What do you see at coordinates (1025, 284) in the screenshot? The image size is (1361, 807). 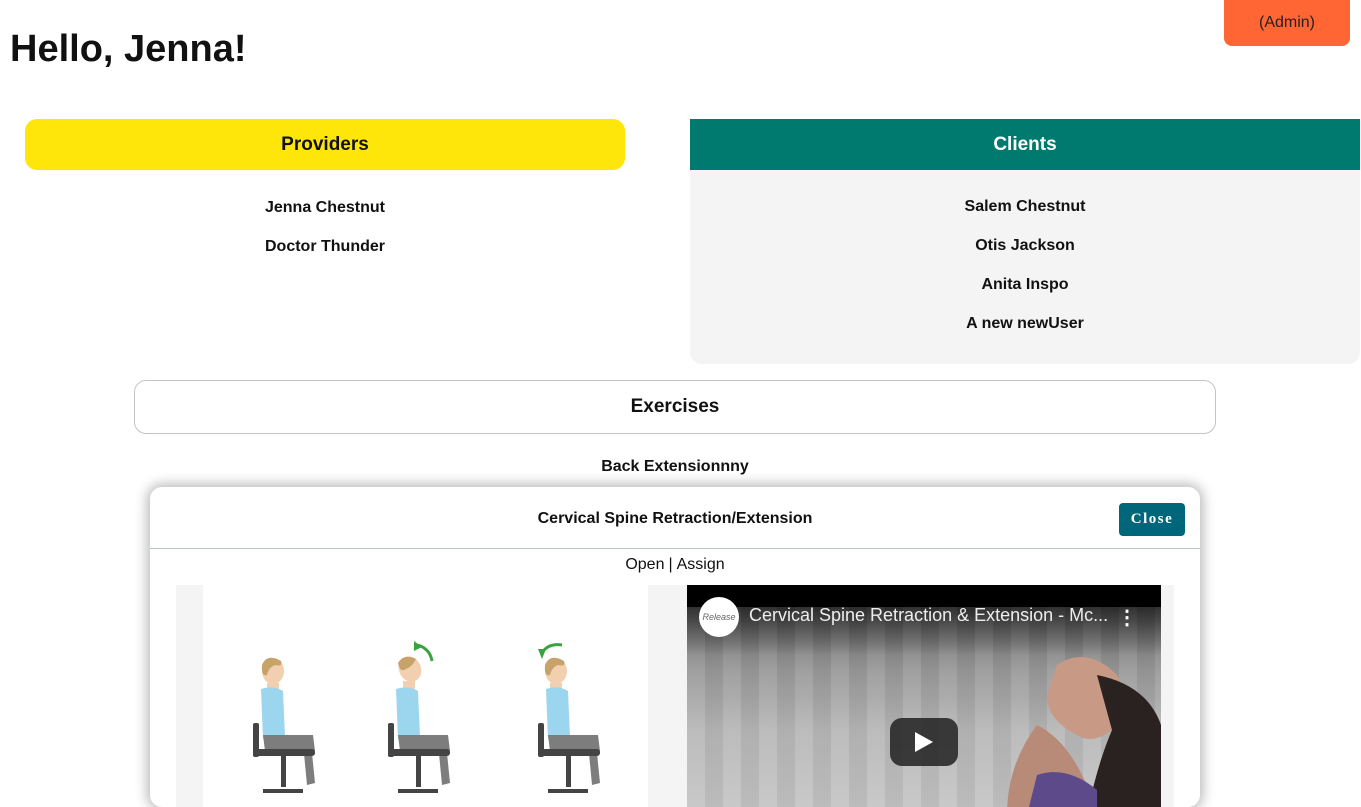 I see `client-item: Anita Inspo` at bounding box center [1025, 284].